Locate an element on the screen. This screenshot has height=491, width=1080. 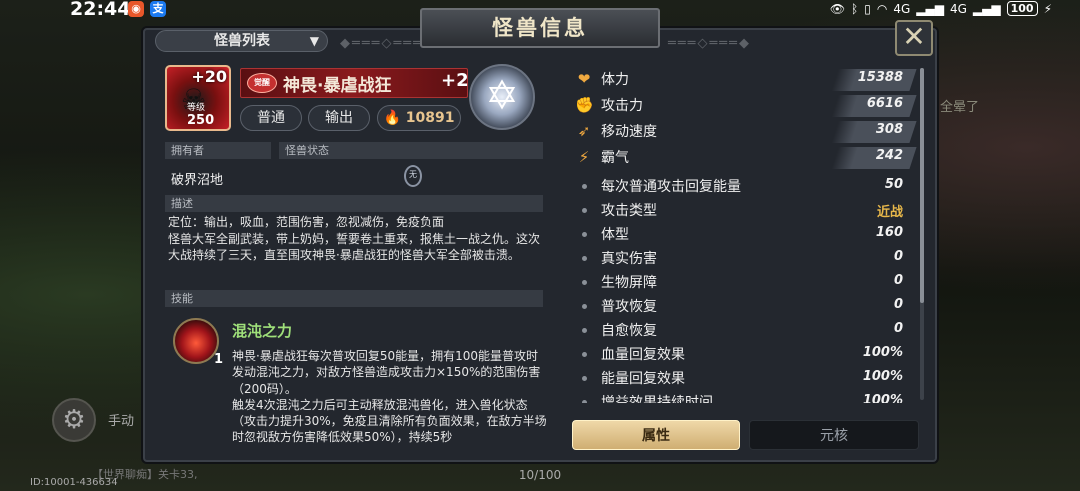
stat-row-hp-regen-effect: 血量回复效果 100% is located at coordinates (743, 355).